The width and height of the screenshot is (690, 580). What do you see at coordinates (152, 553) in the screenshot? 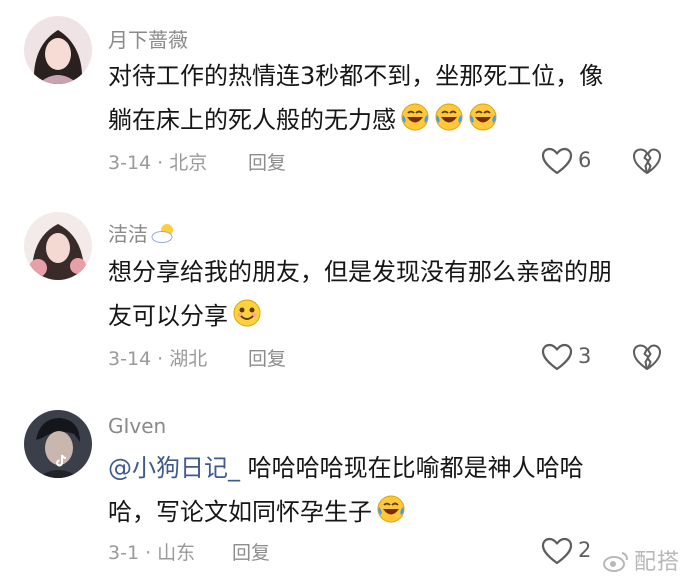
I see `comment-meta: 3-1 · 山东` at bounding box center [152, 553].